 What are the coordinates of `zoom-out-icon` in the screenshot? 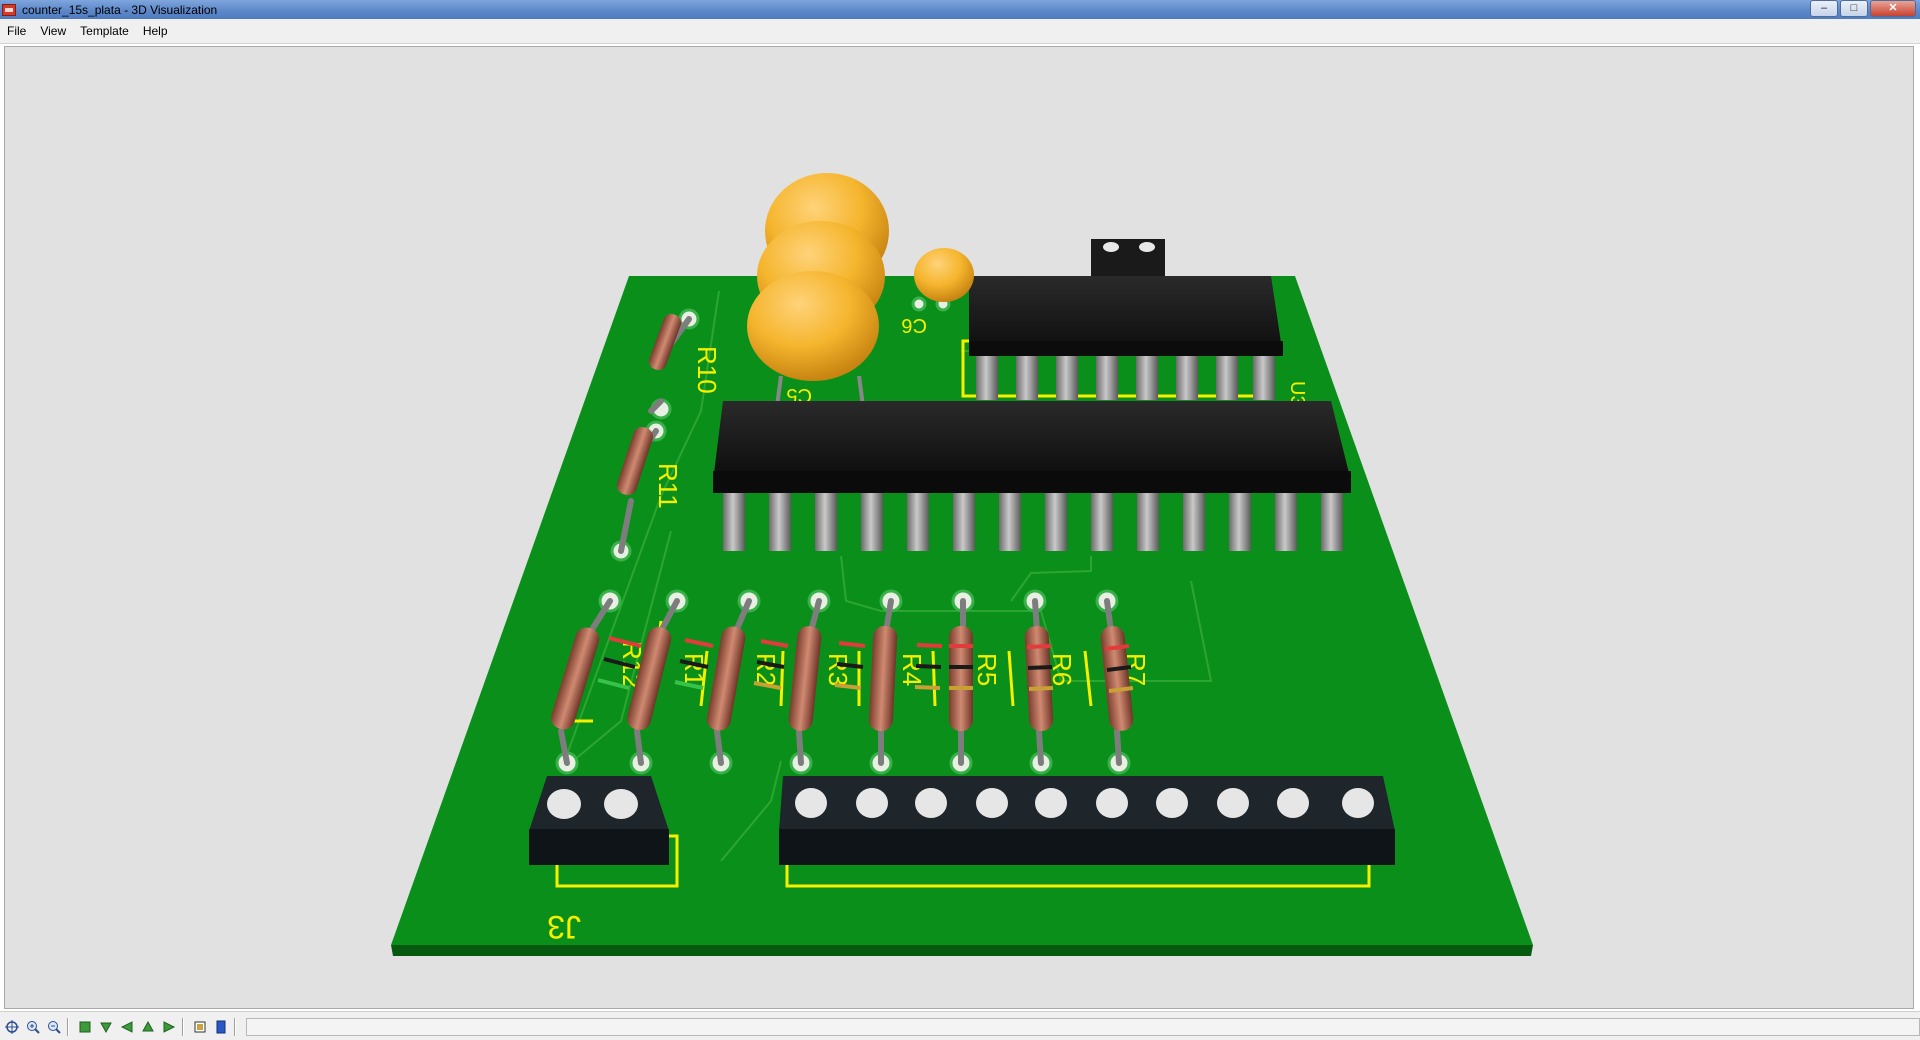 It's located at (54, 1027).